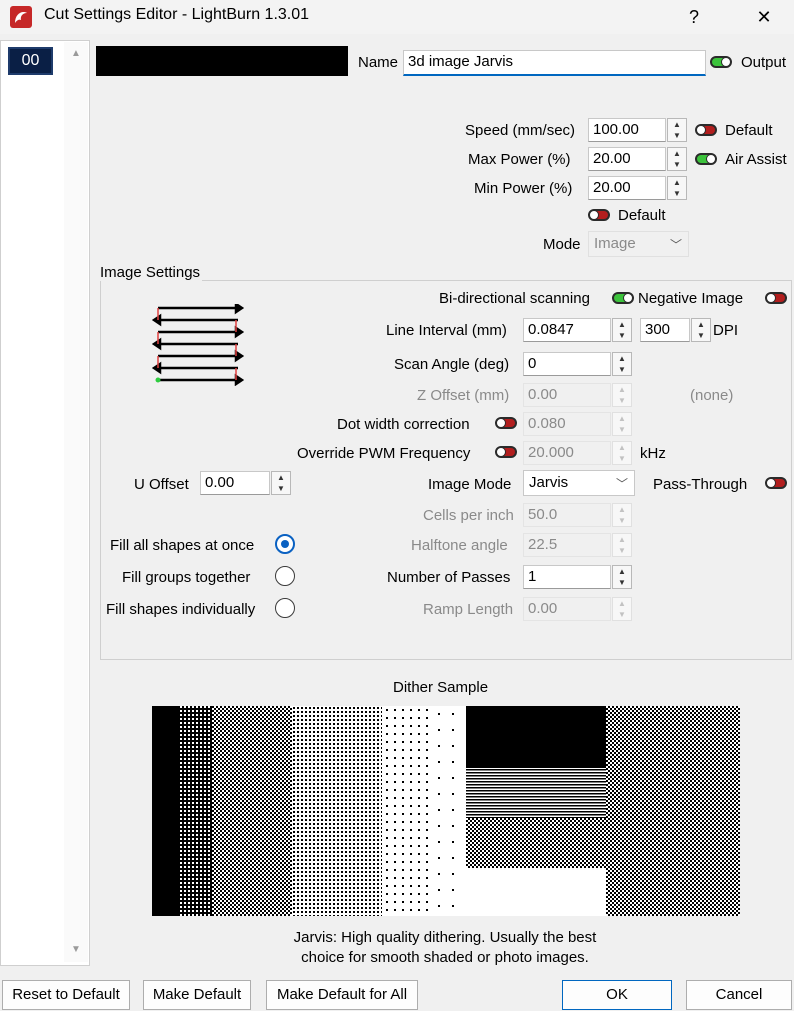 Image resolution: width=794 pixels, height=1011 pixels. What do you see at coordinates (567, 545) in the screenshot?
I see `halftone-angle-input: 22.5` at bounding box center [567, 545].